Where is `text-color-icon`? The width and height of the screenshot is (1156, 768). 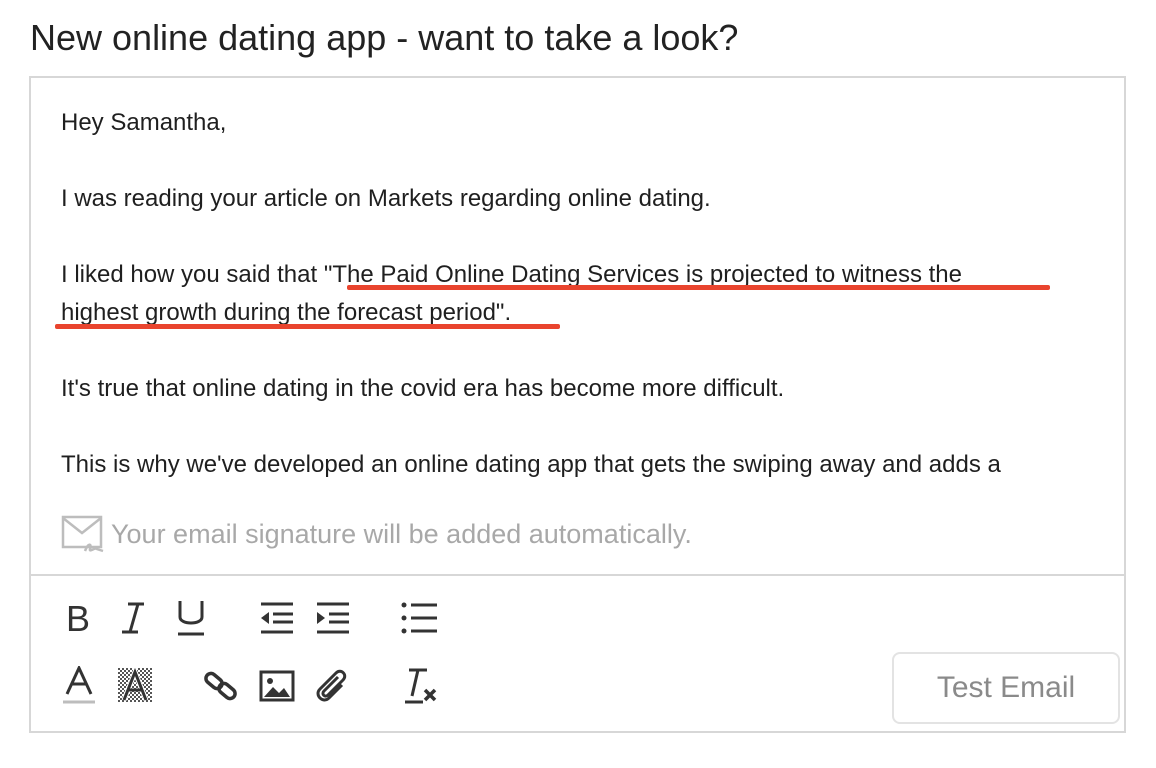 text-color-icon is located at coordinates (79, 686).